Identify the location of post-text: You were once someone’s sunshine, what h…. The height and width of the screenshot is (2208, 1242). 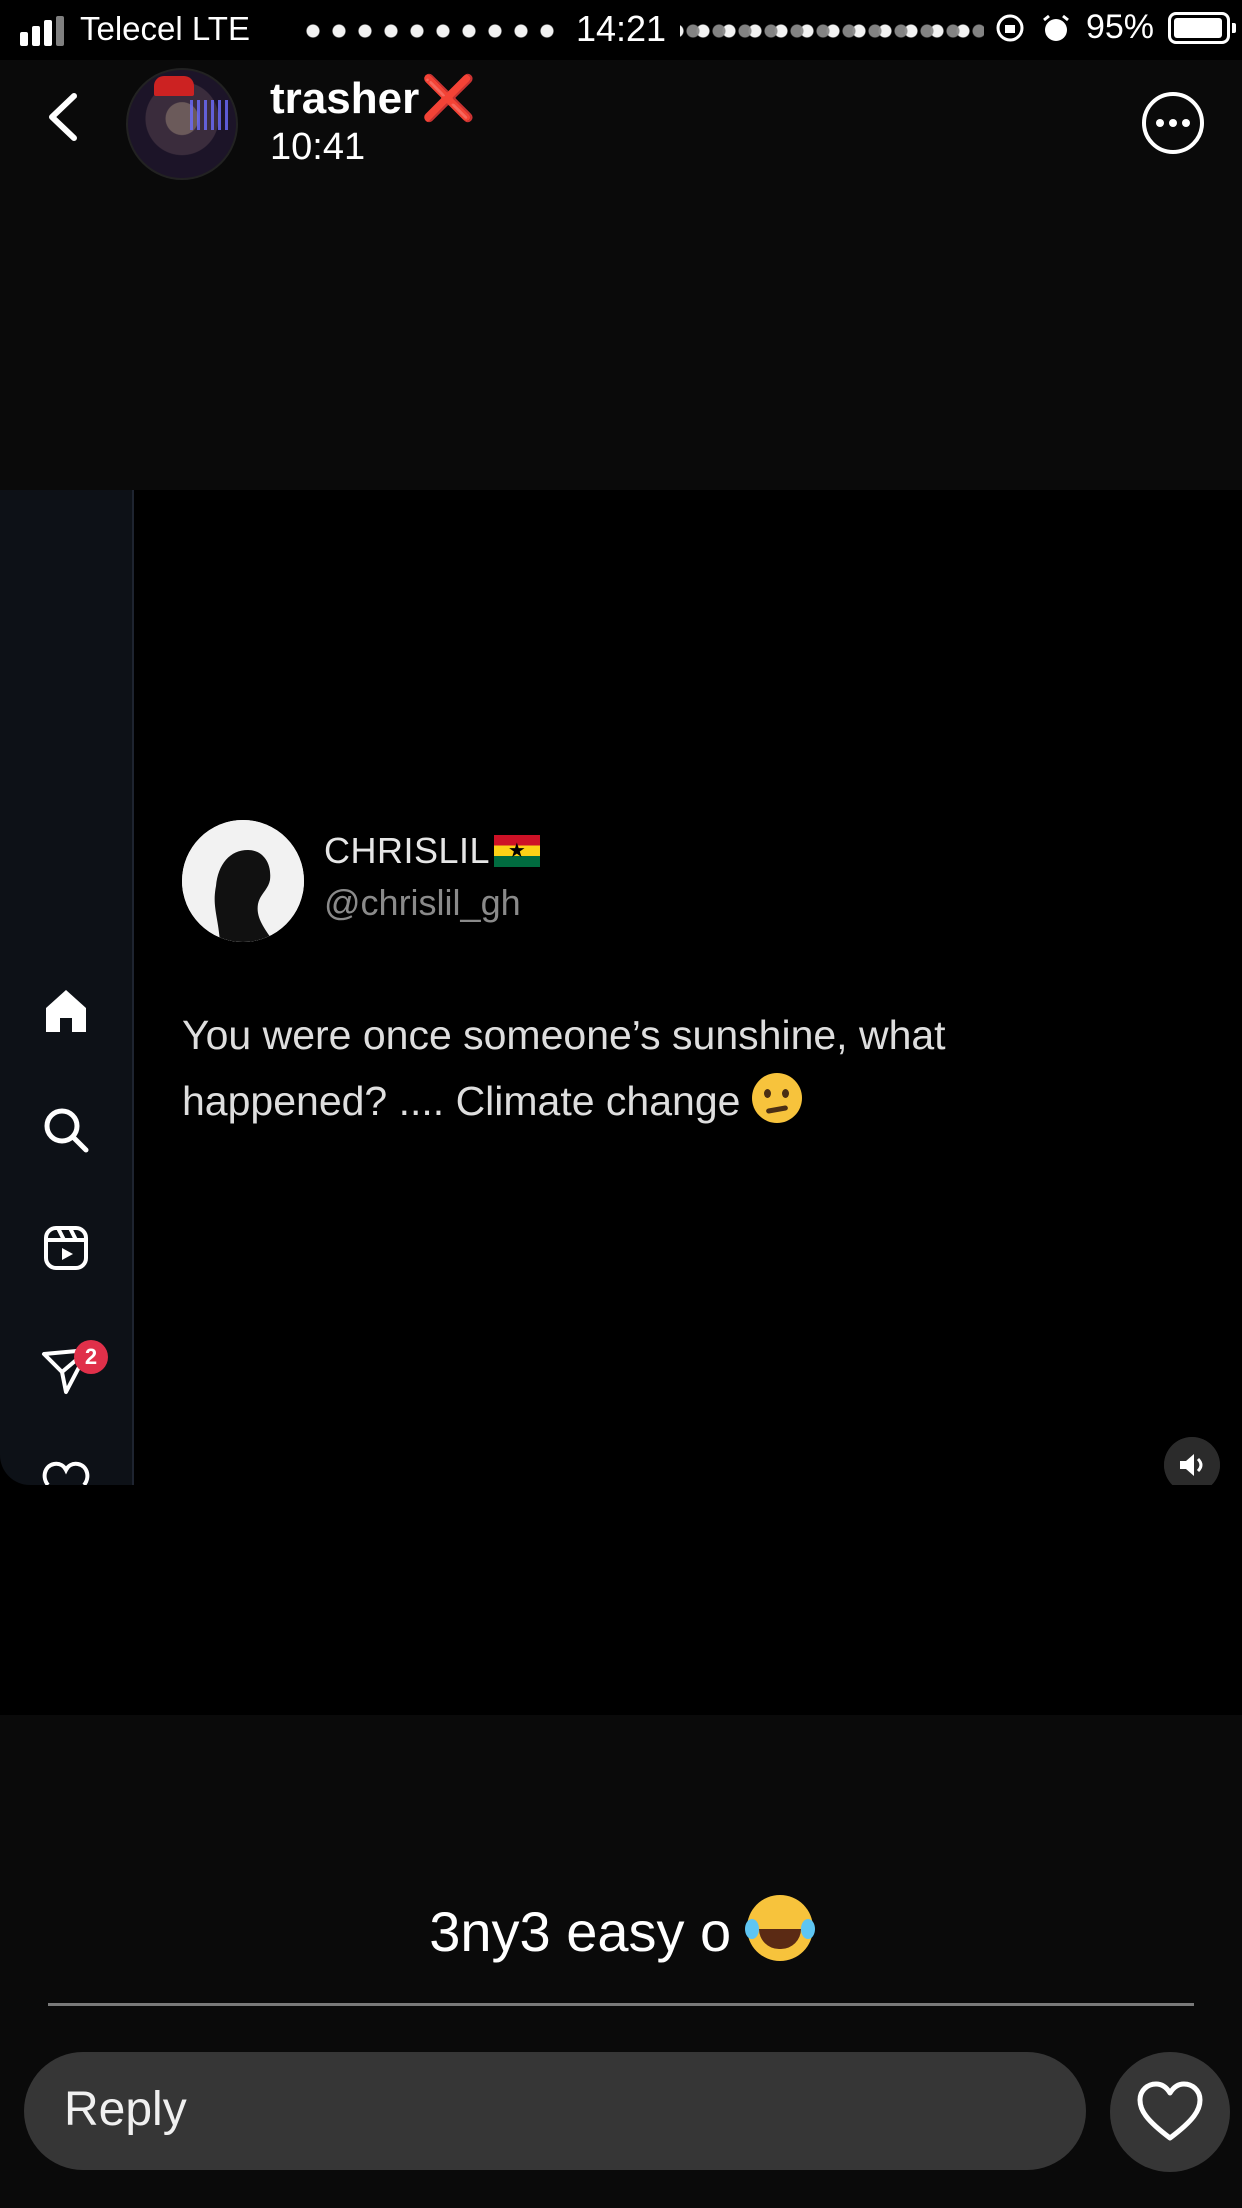
(657, 1068).